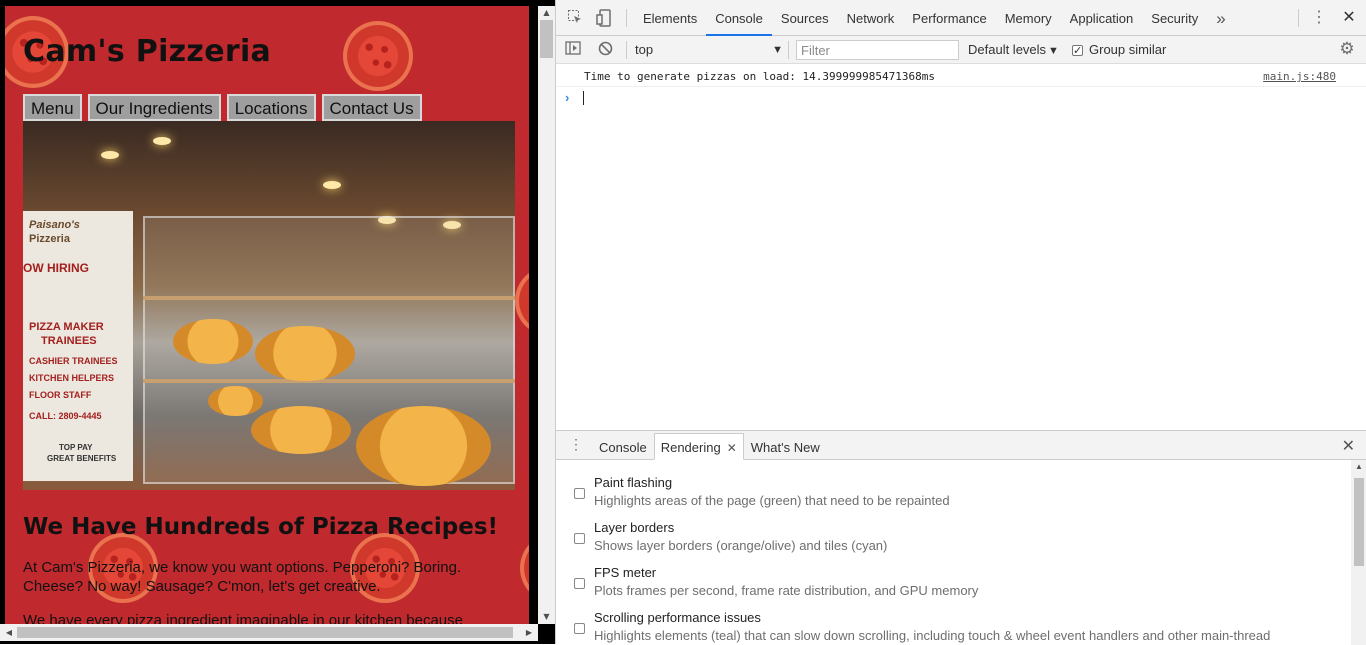  What do you see at coordinates (529, 632) in the screenshot?
I see `scroll-right-arrow-icon: ▶` at bounding box center [529, 632].